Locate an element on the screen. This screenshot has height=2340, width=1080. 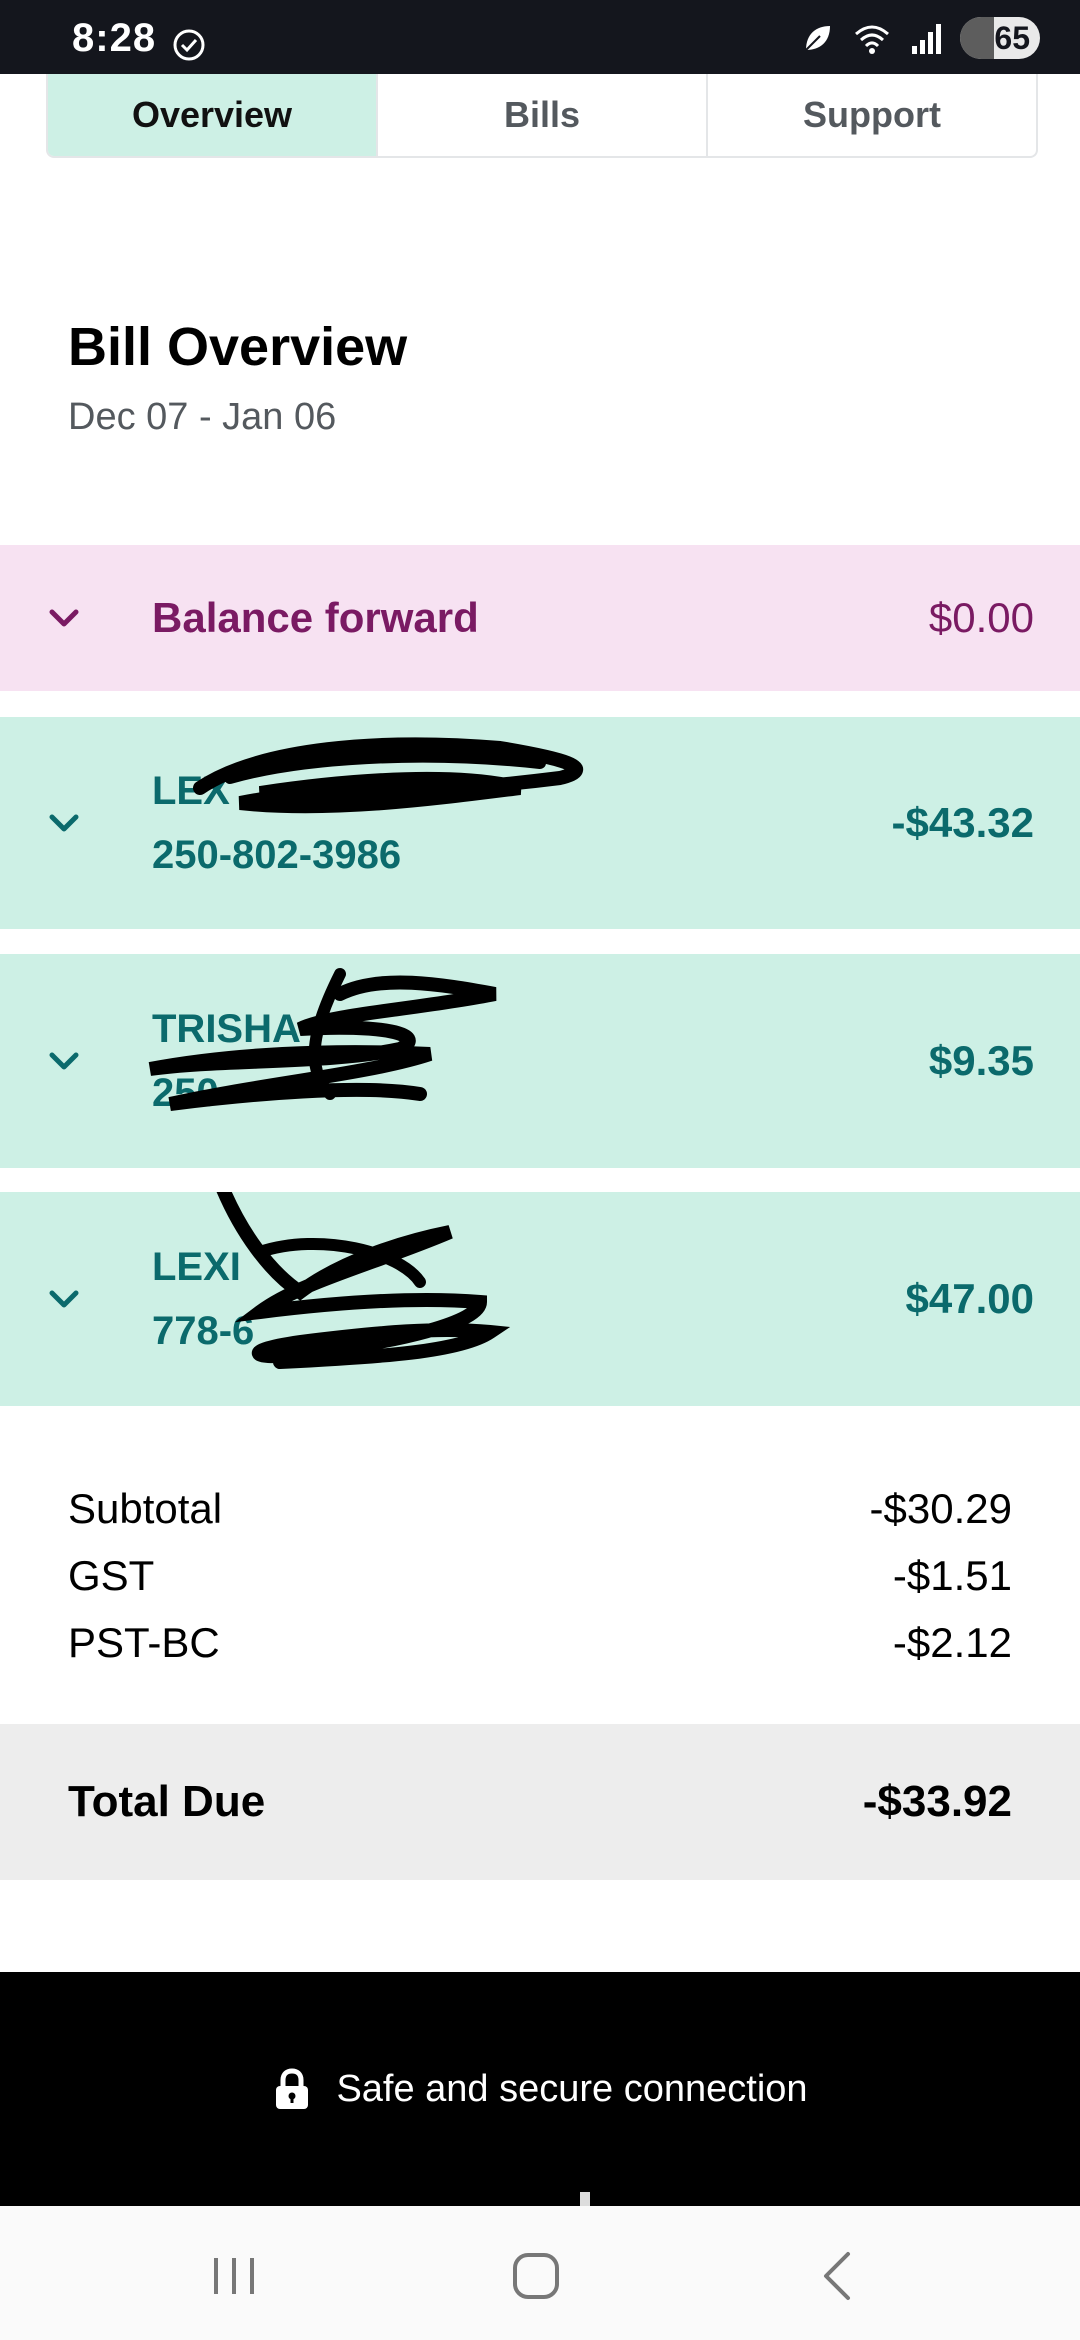
line-number: 250- is located at coordinates (192, 1093).